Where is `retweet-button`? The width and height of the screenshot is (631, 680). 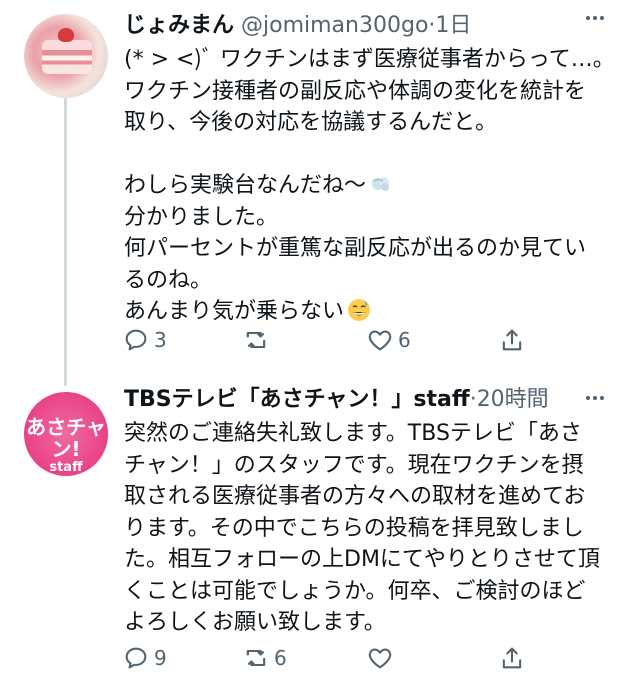 retweet-button is located at coordinates (258, 340).